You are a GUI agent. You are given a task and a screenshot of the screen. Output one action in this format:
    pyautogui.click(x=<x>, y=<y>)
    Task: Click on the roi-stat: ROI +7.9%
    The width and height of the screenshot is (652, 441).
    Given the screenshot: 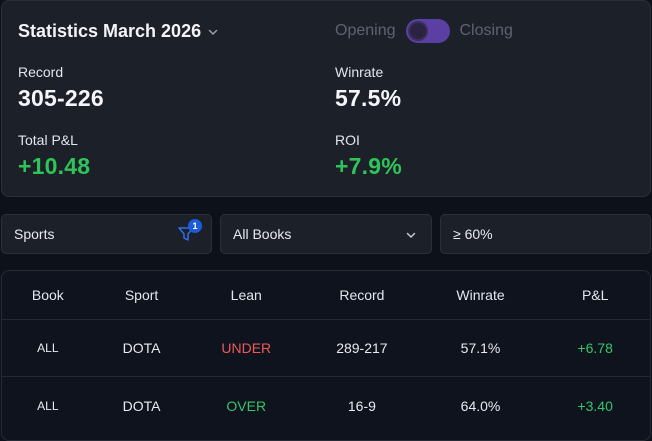 What is the action you would take?
    pyautogui.click(x=368, y=156)
    